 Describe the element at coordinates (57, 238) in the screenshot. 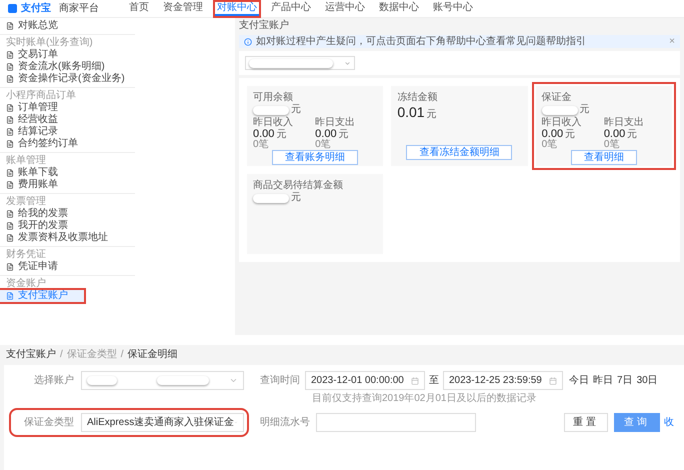

I see `sidebar-item: 发票资料及收票地址` at that location.